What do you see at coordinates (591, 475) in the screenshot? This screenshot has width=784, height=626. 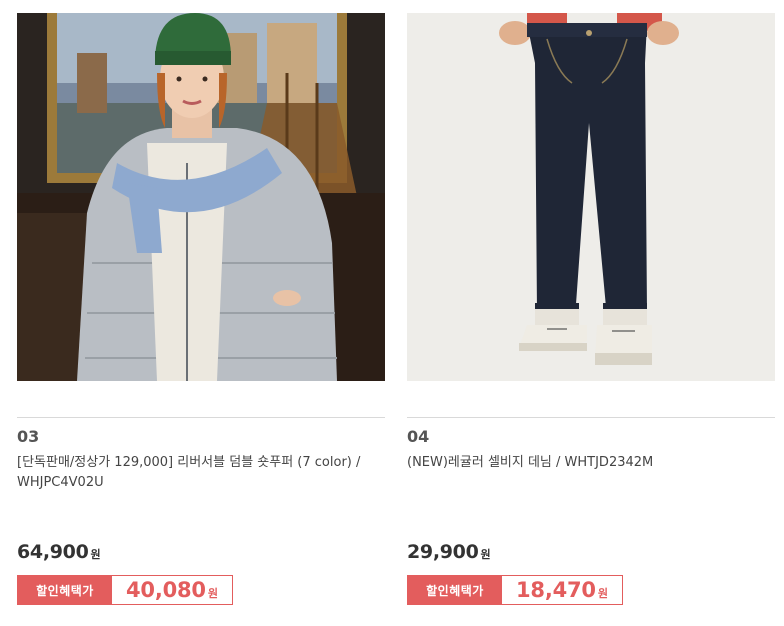 I see `product-name-link: (NEW)레귤러 셀비지 데님 / WHTJD2342M` at bounding box center [591, 475].